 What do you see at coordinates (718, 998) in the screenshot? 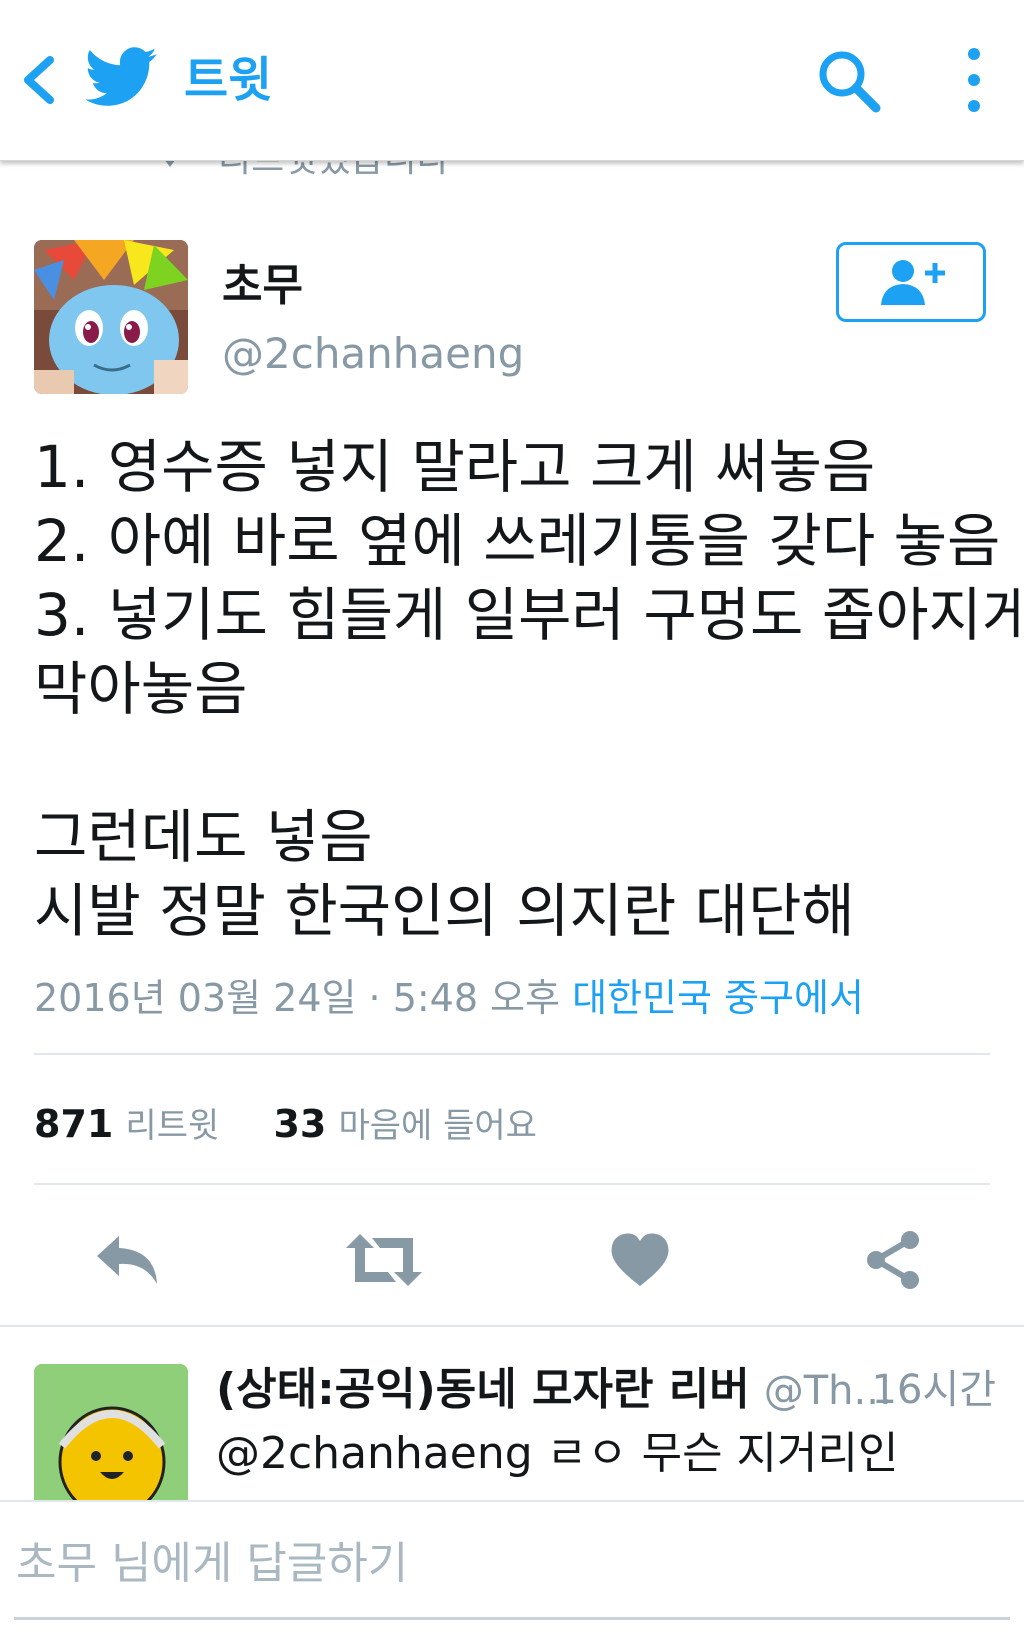
I see `tweet-location: 대한민국 중구에서` at bounding box center [718, 998].